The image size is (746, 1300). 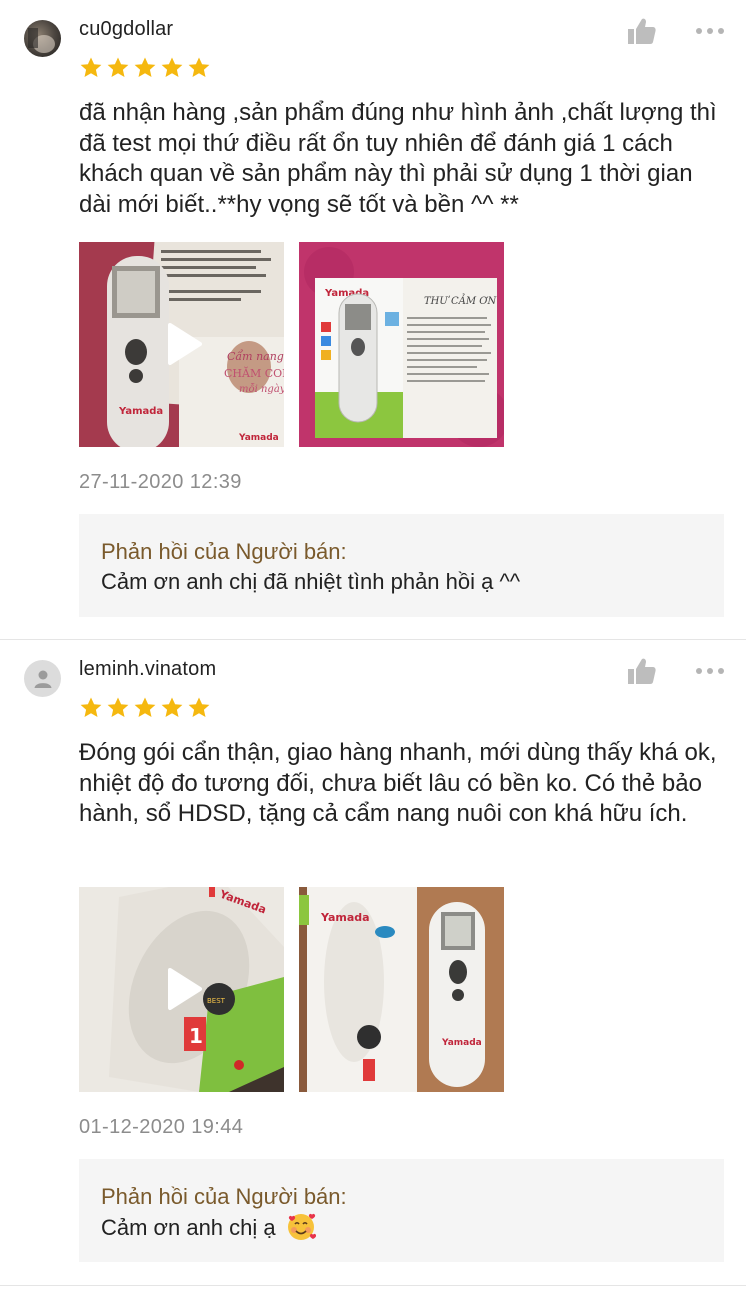 What do you see at coordinates (460, 300) in the screenshot?
I see `svg-text: THƯ CẢM ƠN` at bounding box center [460, 300].